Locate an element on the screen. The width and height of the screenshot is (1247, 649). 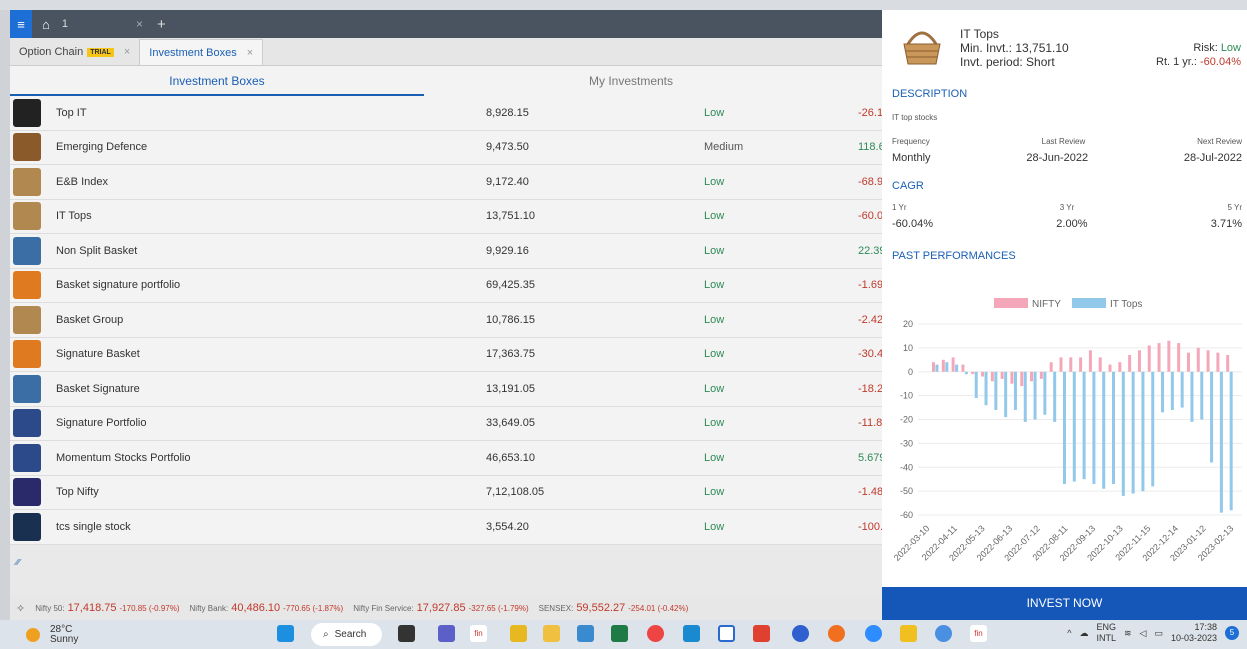
zoom-icon is located at coordinates (873, 633).